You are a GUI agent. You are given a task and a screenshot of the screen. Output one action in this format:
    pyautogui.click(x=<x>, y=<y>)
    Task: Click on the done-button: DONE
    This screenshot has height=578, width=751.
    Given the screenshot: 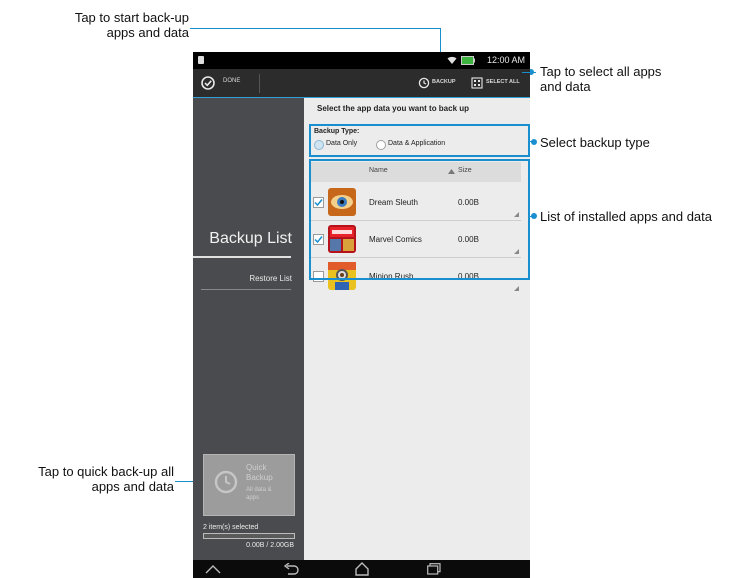 What is the action you would take?
    pyautogui.click(x=228, y=83)
    